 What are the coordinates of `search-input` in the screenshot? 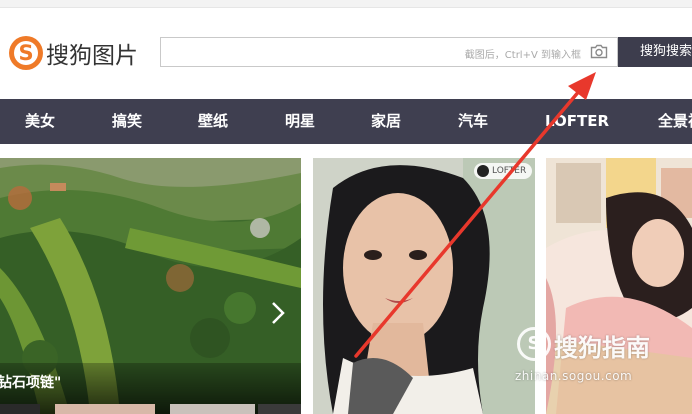 It's located at (306, 53).